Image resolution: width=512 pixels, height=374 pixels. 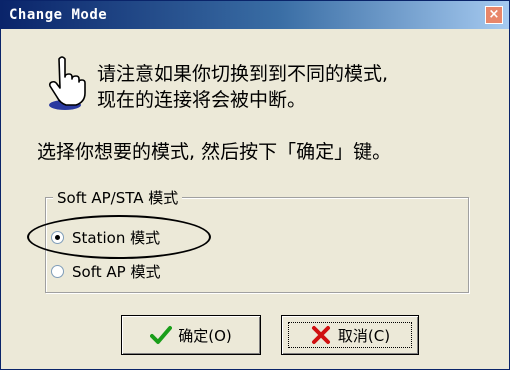 I want to click on mode-group-legend: Soft AP/STA 模式, so click(x=118, y=197).